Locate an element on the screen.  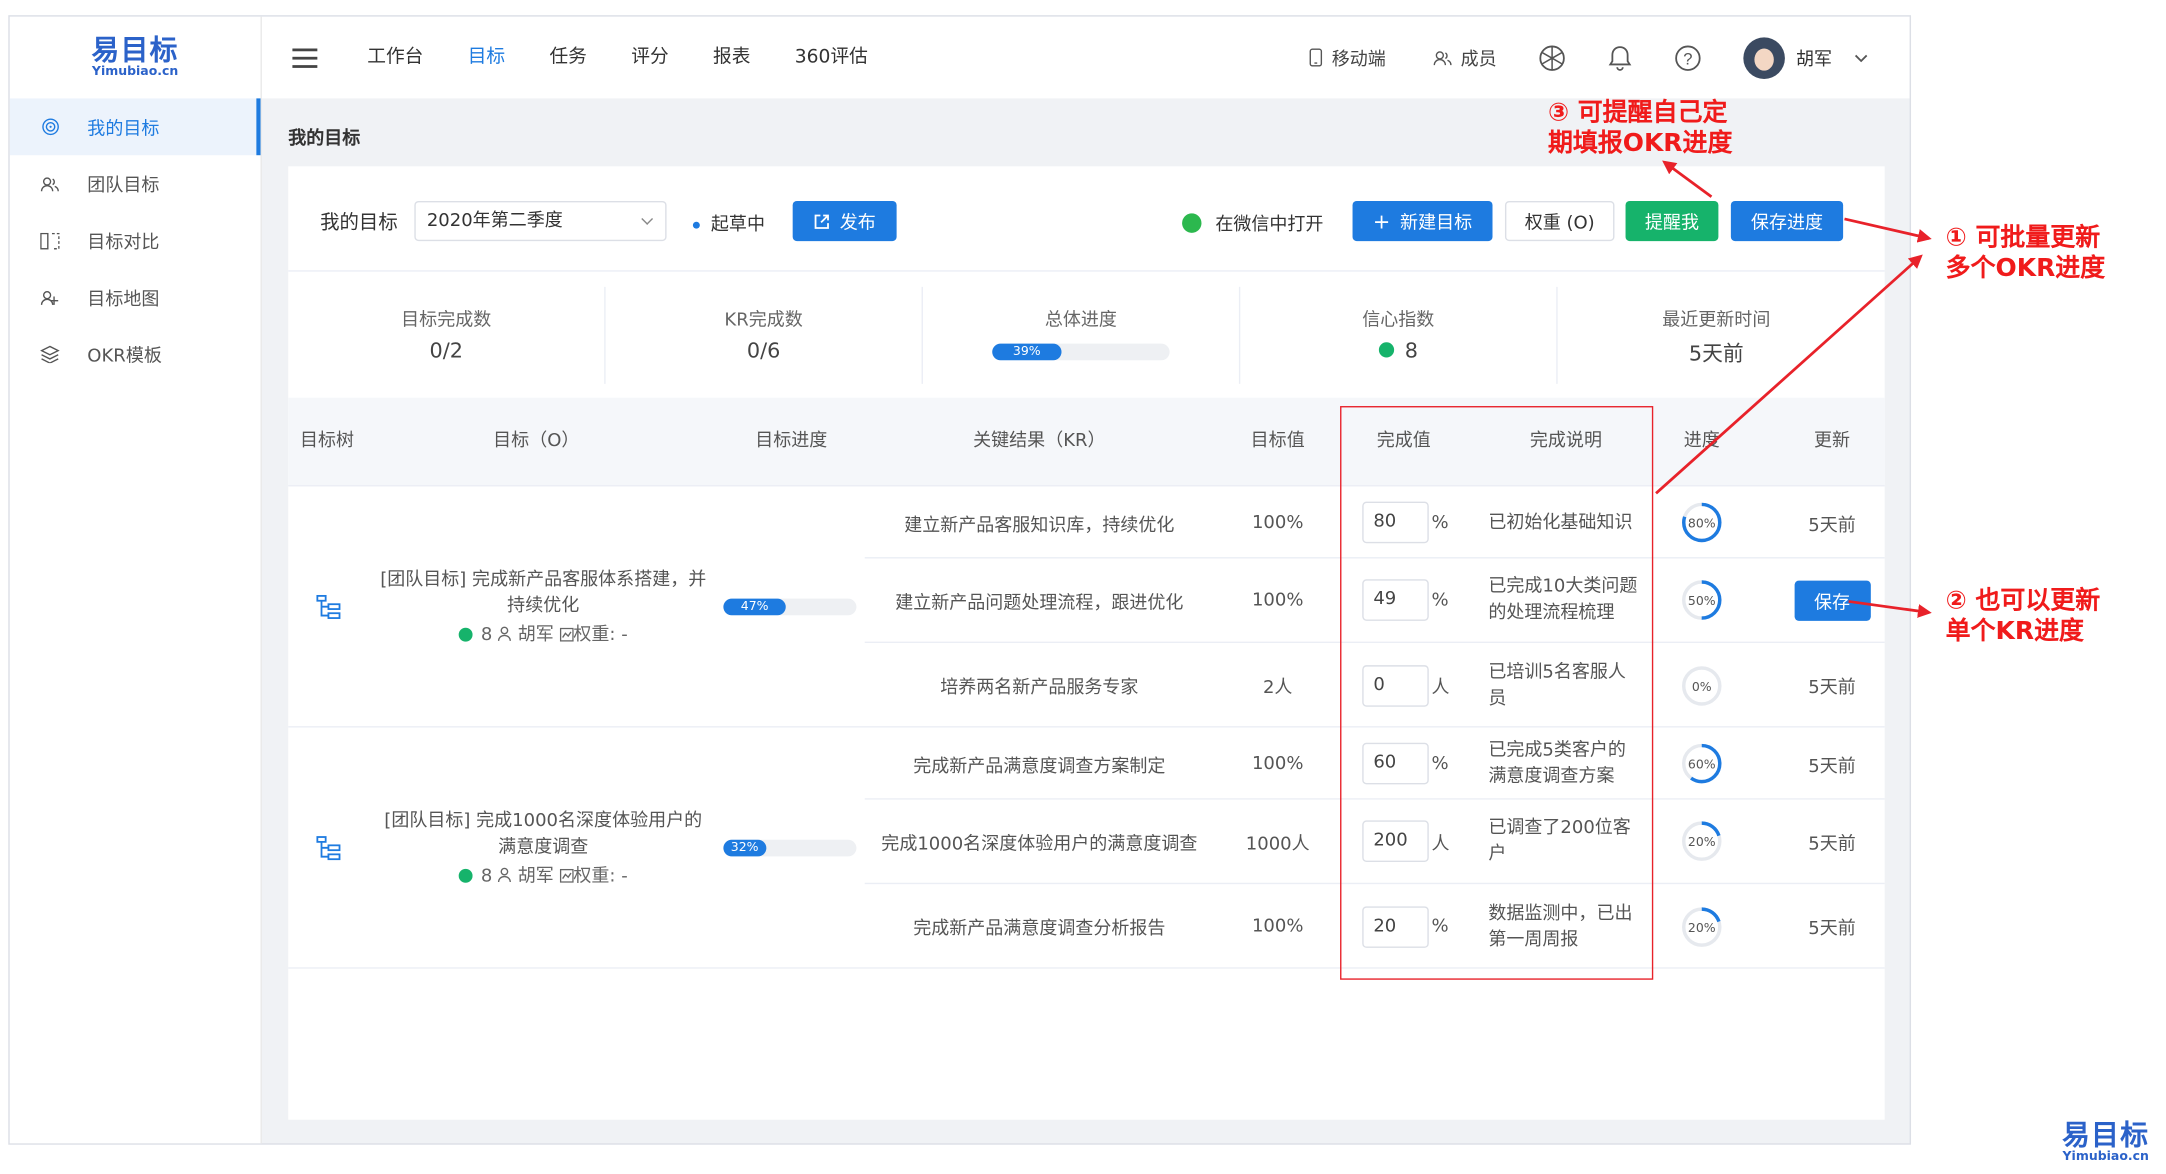
annotation-single-update: ② 也可以更新 单个KR进度 is located at coordinates (2023, 616).